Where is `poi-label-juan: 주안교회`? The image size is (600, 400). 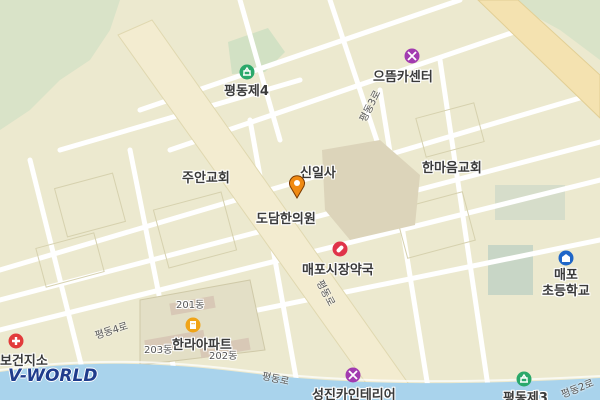
poi-label-juan: 주안교회 is located at coordinates (206, 178).